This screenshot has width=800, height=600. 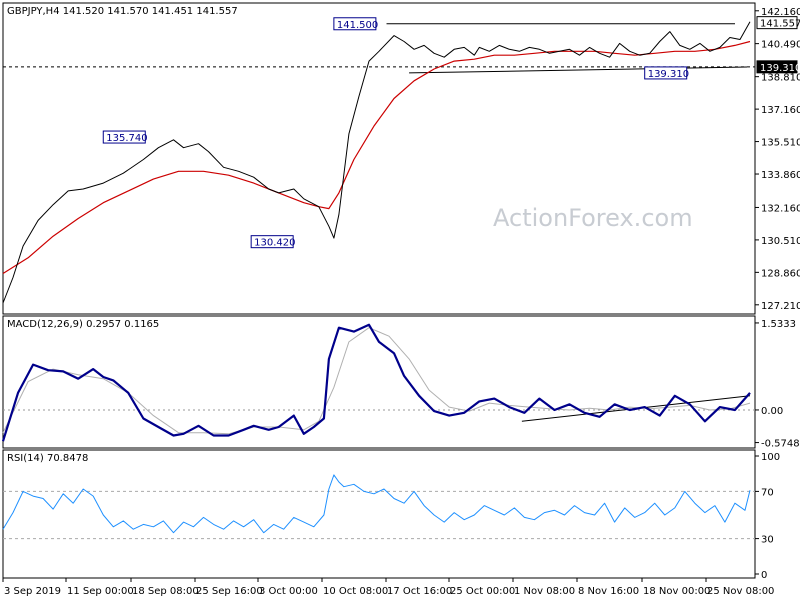 I want to click on macd-tick-label-2: -0.5748, so click(x=780, y=444).